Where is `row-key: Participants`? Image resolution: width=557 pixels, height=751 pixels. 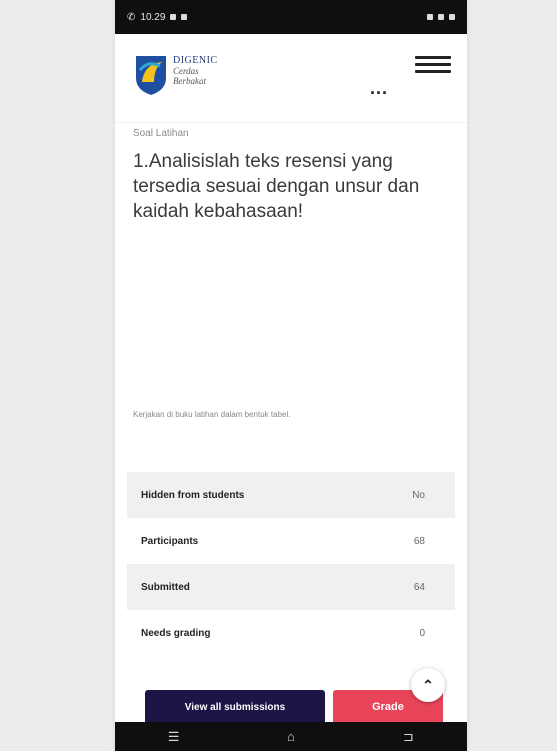 row-key: Participants is located at coordinates (170, 541).